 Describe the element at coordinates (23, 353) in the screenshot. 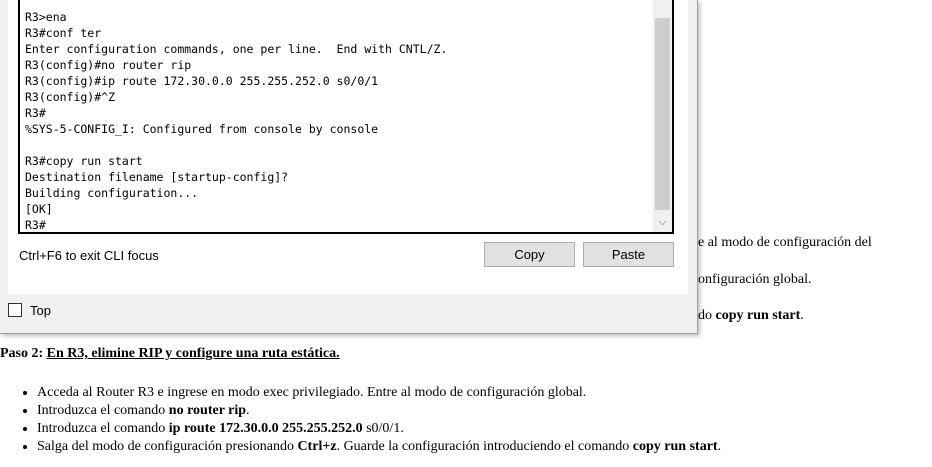

I see `step-prefix: Paso 2:` at that location.